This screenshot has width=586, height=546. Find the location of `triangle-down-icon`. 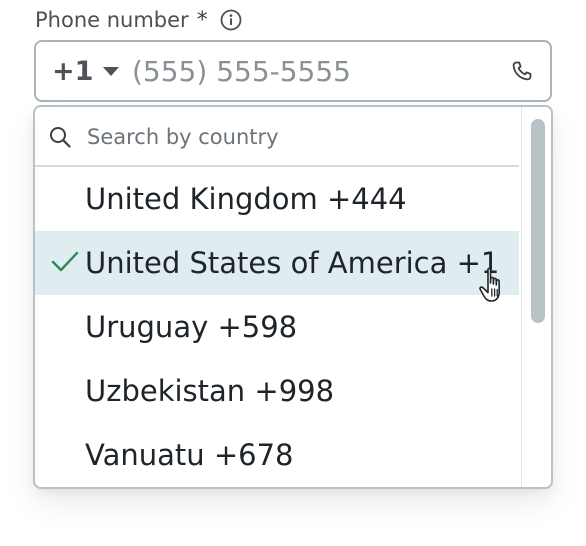

triangle-down-icon is located at coordinates (111, 71).